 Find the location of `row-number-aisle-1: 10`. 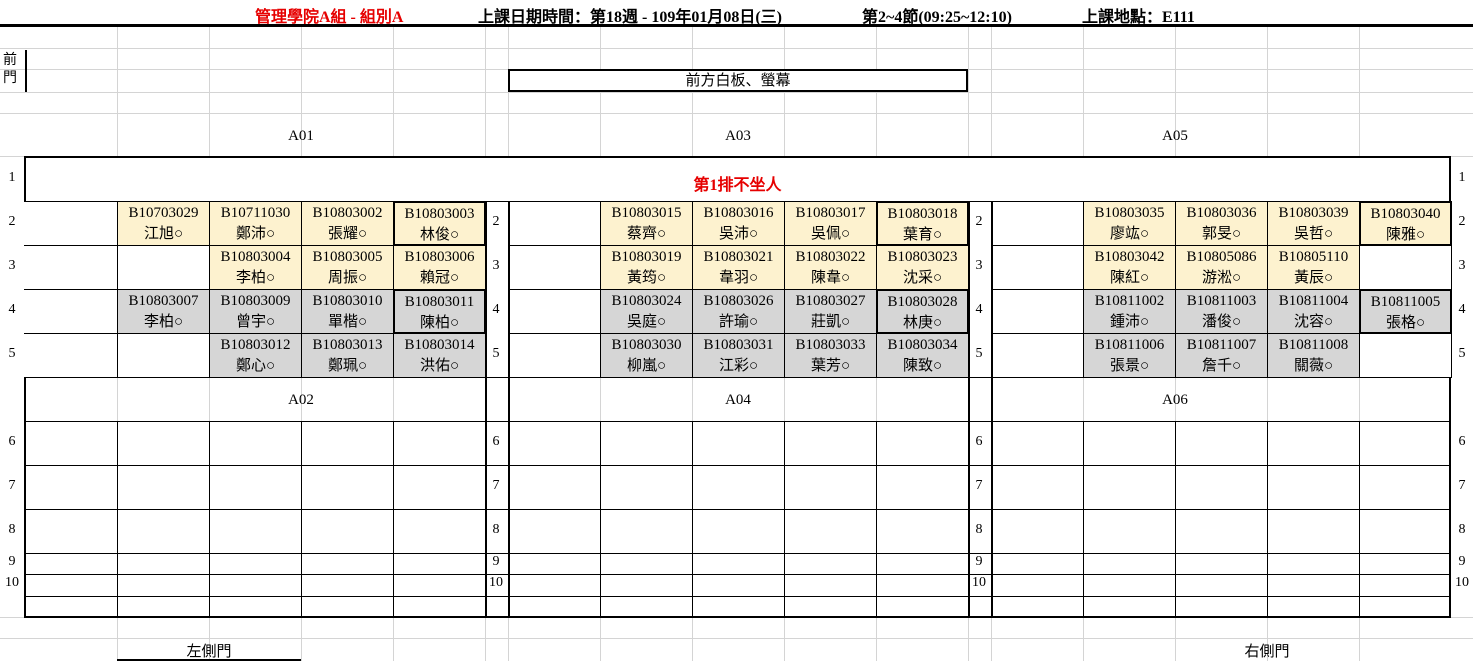

row-number-aisle-1: 10 is located at coordinates (496, 582).